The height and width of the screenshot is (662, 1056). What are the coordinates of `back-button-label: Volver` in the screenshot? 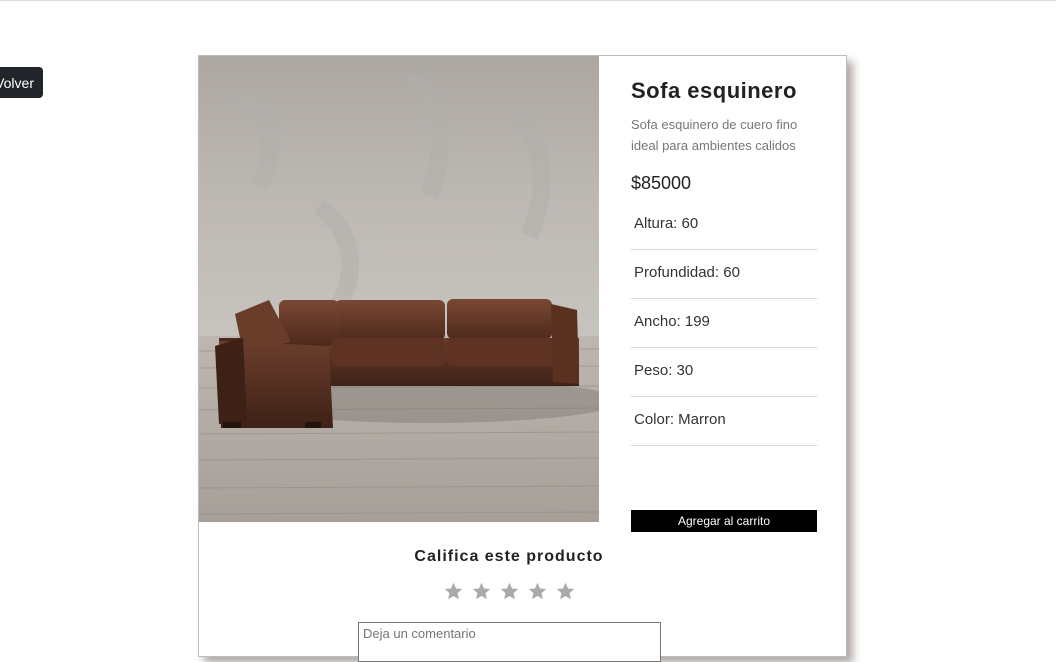 It's located at (17, 82).